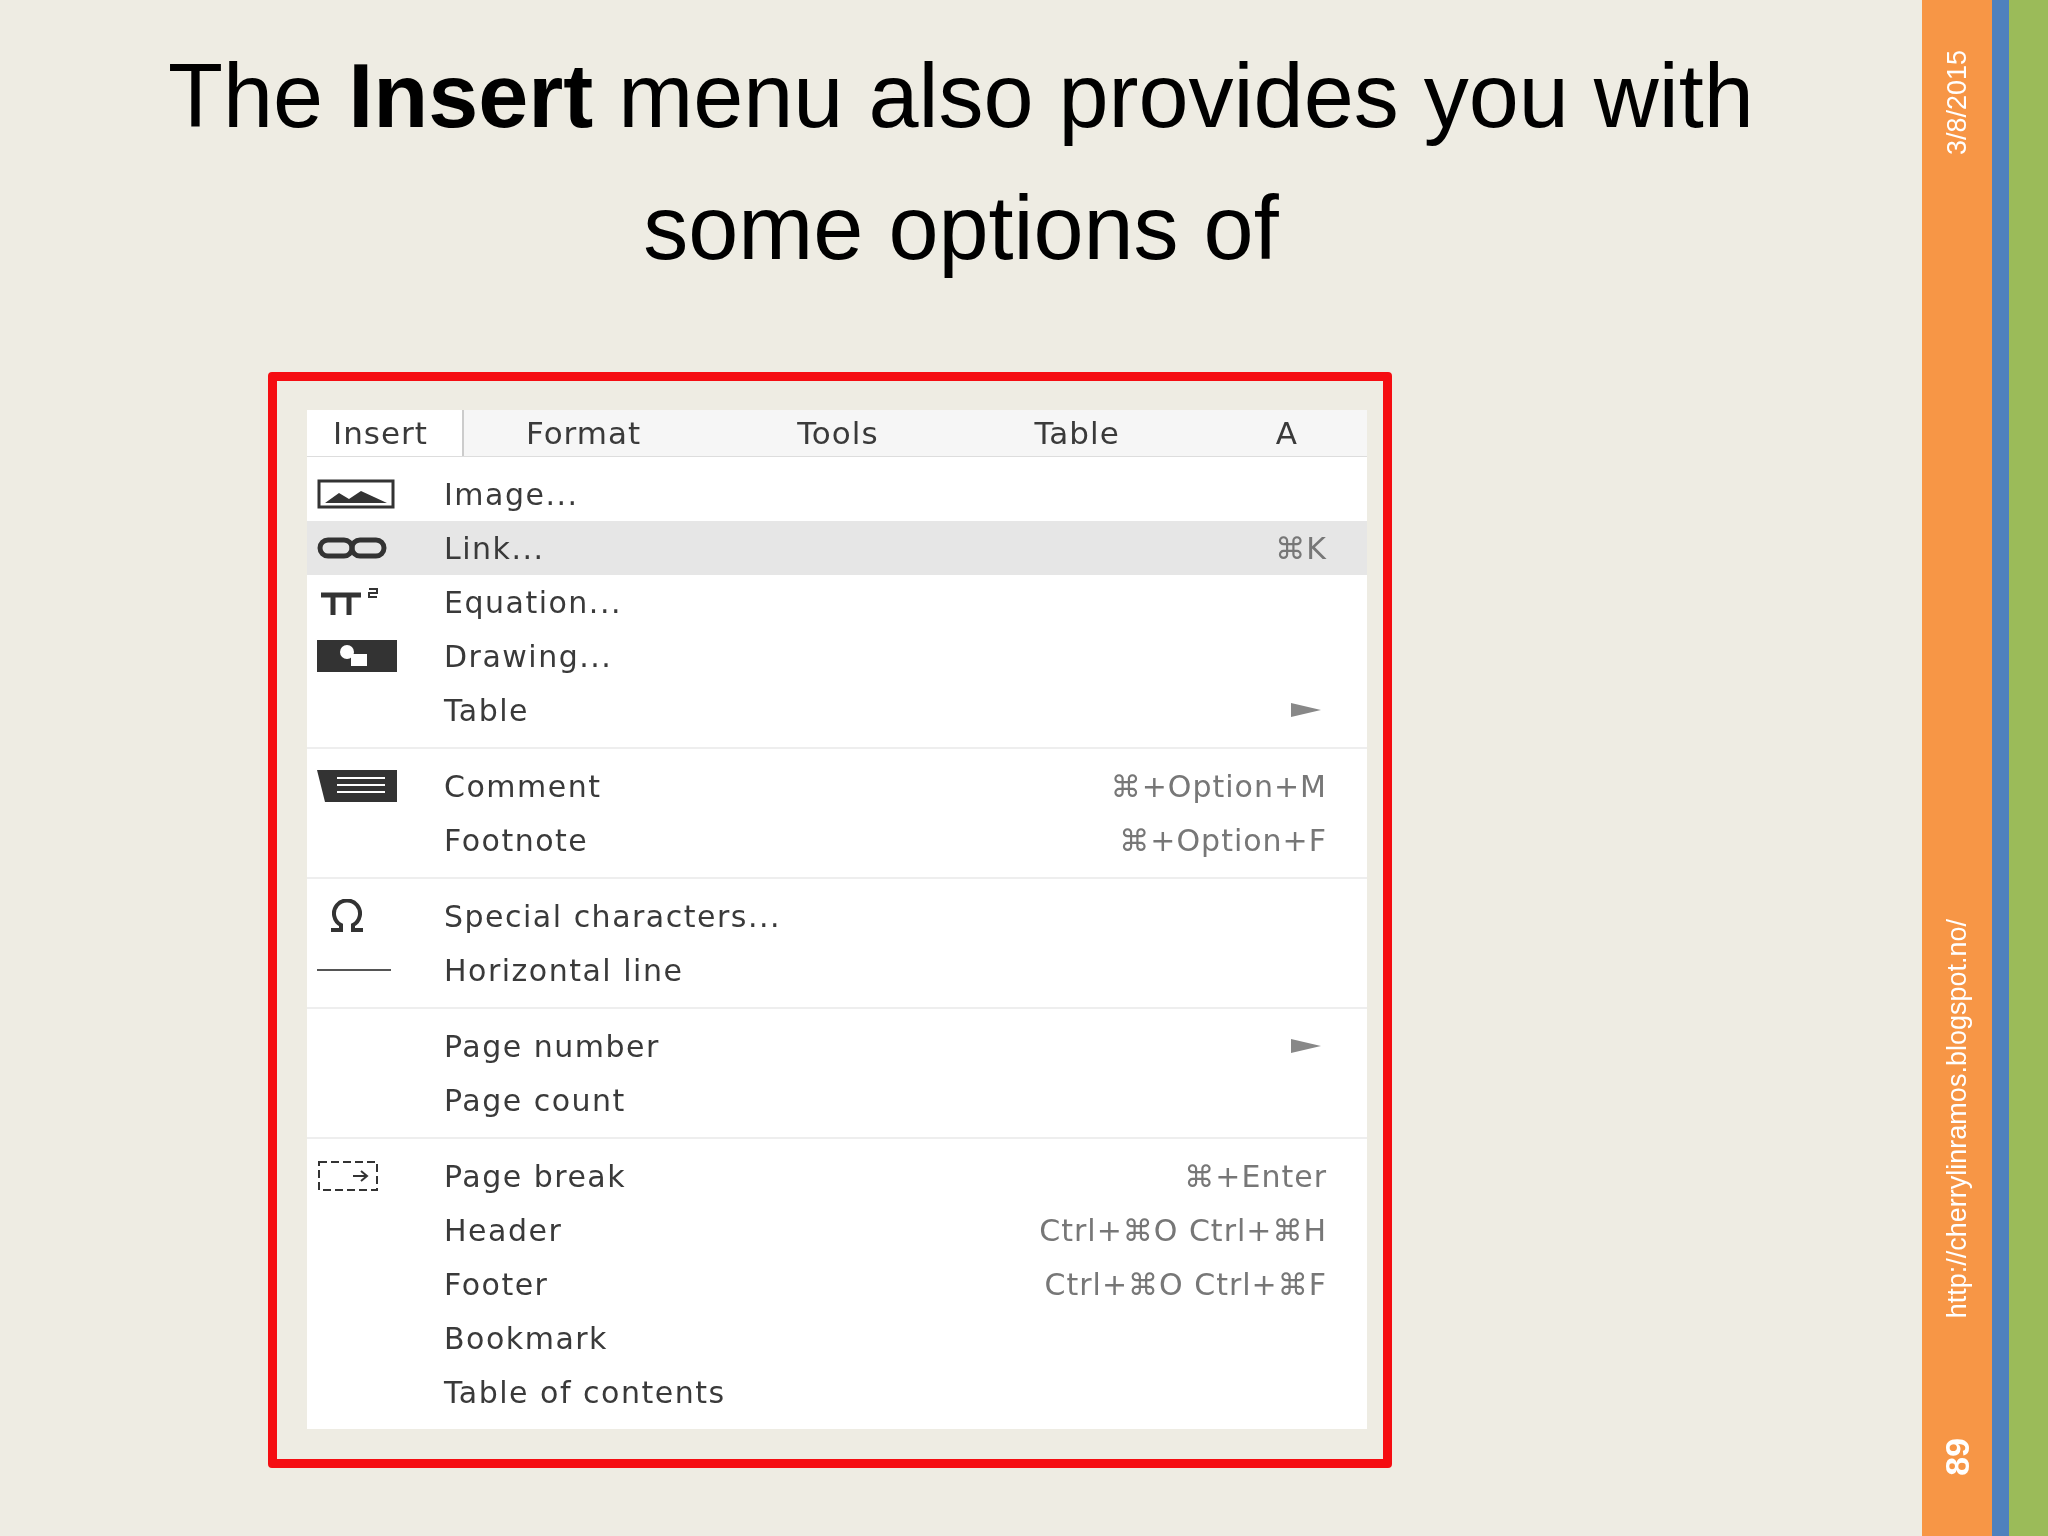  Describe the element at coordinates (357, 786) in the screenshot. I see `comment-icon` at that location.